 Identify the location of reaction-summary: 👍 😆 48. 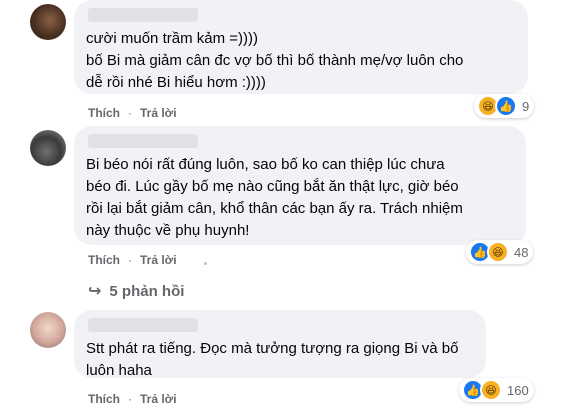
(500, 252).